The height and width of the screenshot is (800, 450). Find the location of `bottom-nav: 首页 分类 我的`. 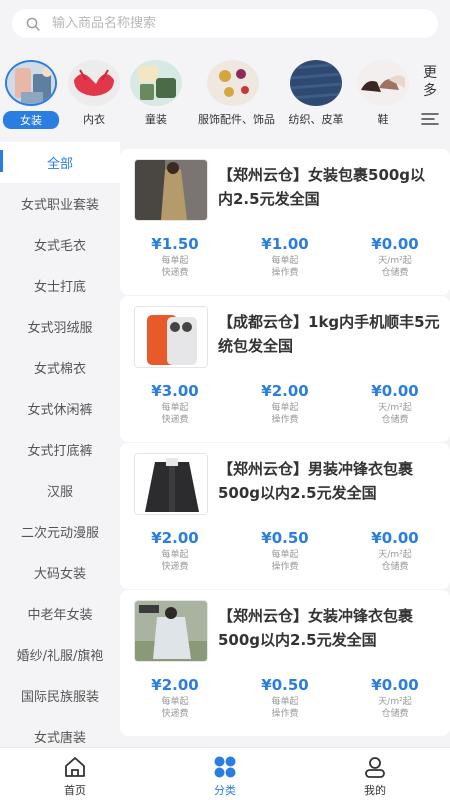

bottom-nav: 首页 分类 我的 is located at coordinates (225, 773).